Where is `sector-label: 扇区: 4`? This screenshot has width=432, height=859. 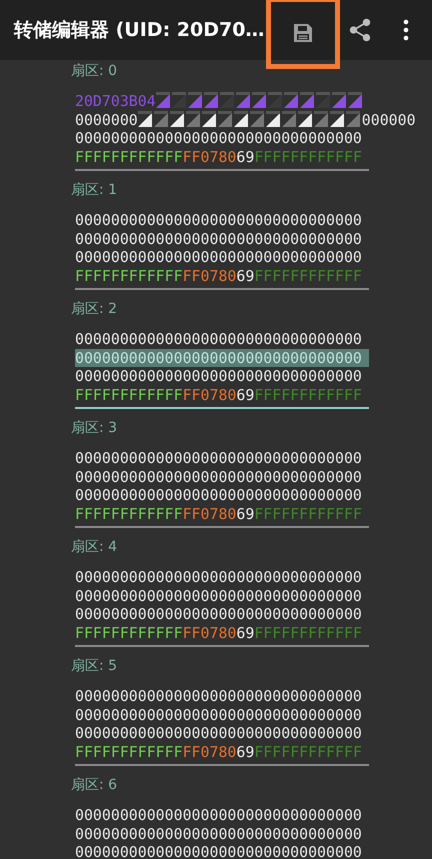 sector-label: 扇区: 4 is located at coordinates (94, 547).